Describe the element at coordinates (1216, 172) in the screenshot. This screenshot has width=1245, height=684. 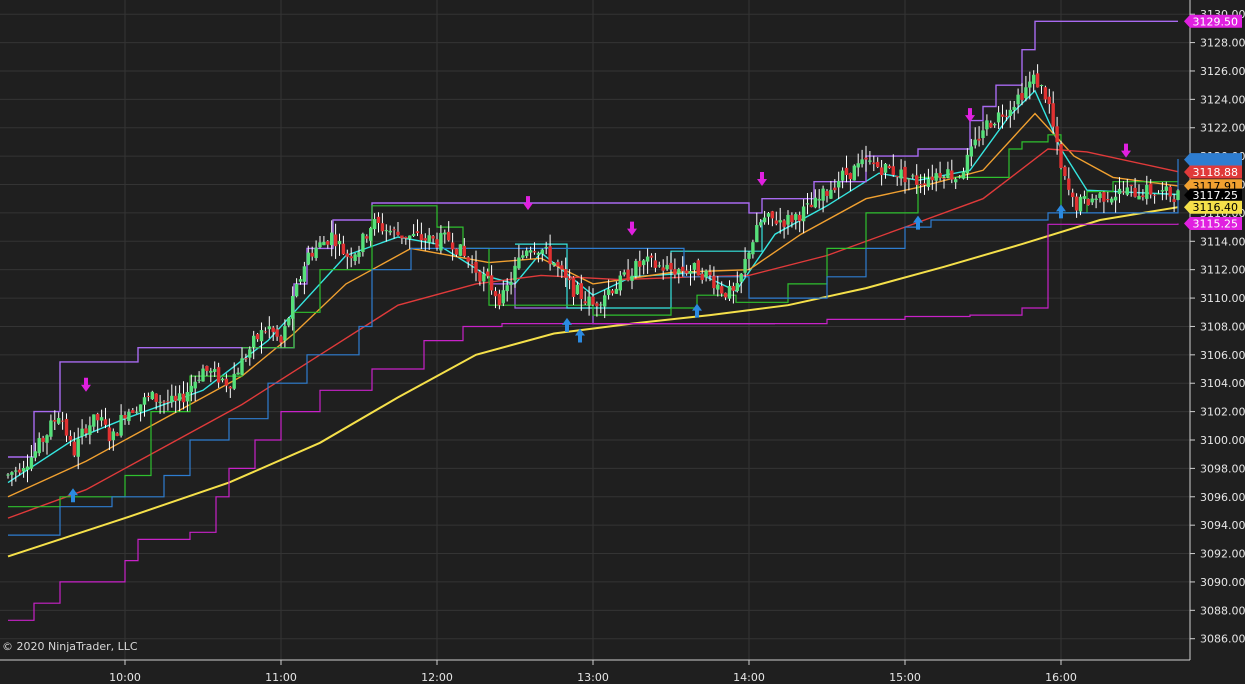
I see `price-label-text: 3118.88` at that location.